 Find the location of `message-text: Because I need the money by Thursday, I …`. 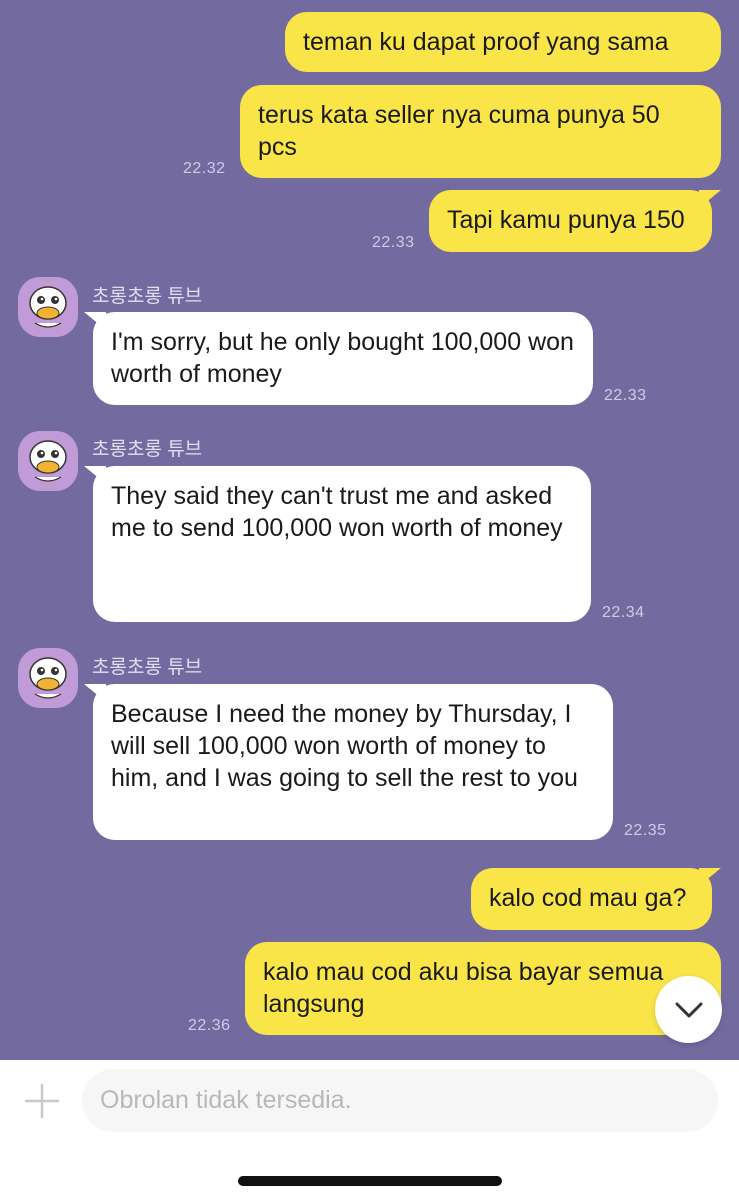

message-text: Because I need the money by Thursday, I … is located at coordinates (344, 746).